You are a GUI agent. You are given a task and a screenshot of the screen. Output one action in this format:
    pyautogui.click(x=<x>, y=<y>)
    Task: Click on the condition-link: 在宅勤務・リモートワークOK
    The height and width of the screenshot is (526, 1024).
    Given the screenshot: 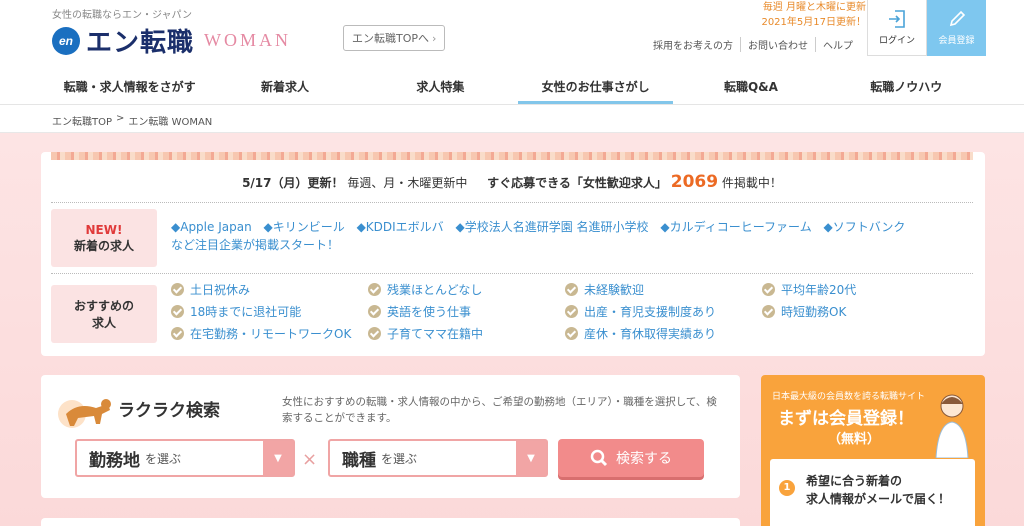 What is the action you would take?
    pyautogui.click(x=269, y=333)
    